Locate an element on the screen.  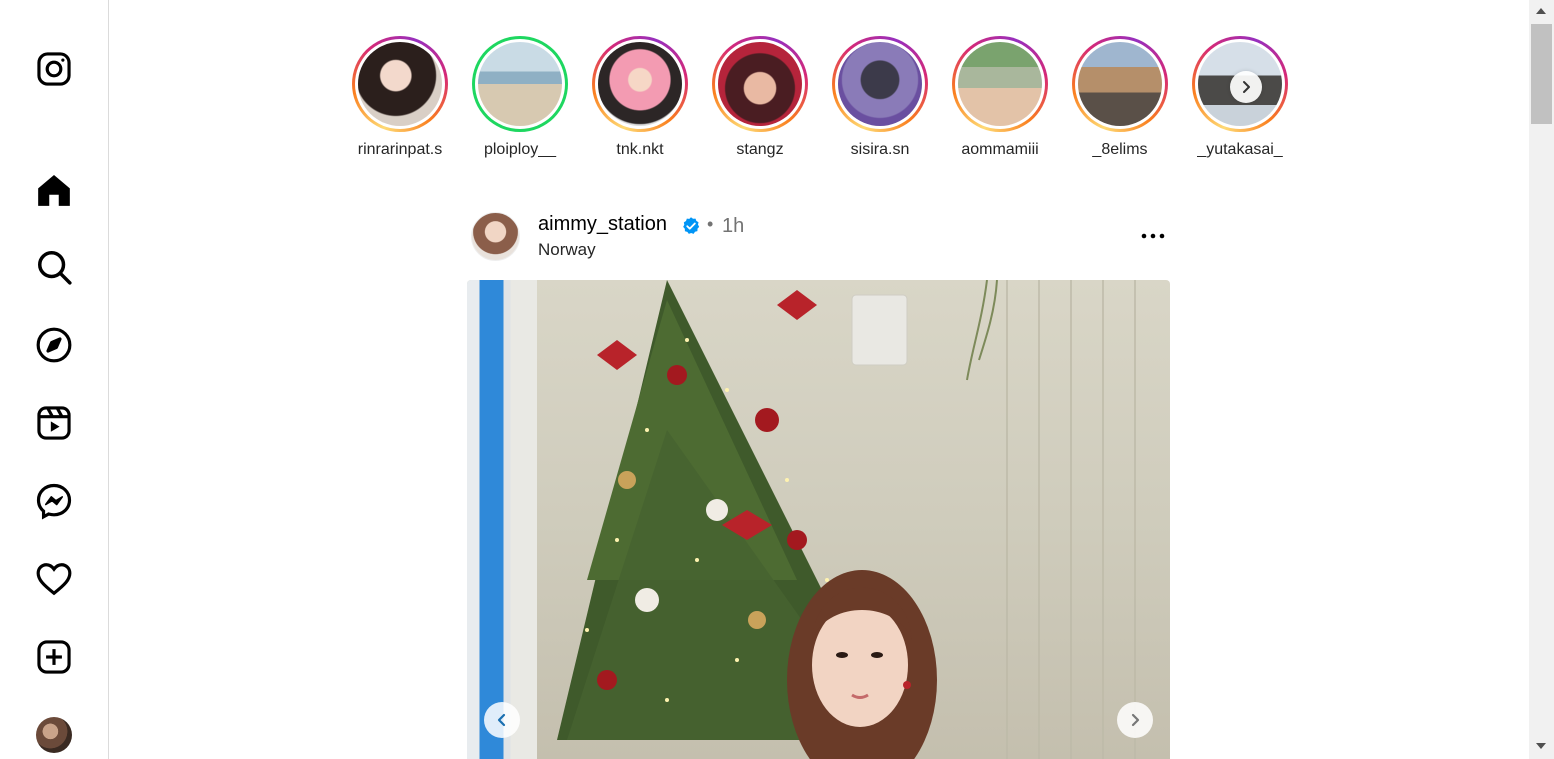
story-item: ploiploy__ is located at coordinates (520, 101).